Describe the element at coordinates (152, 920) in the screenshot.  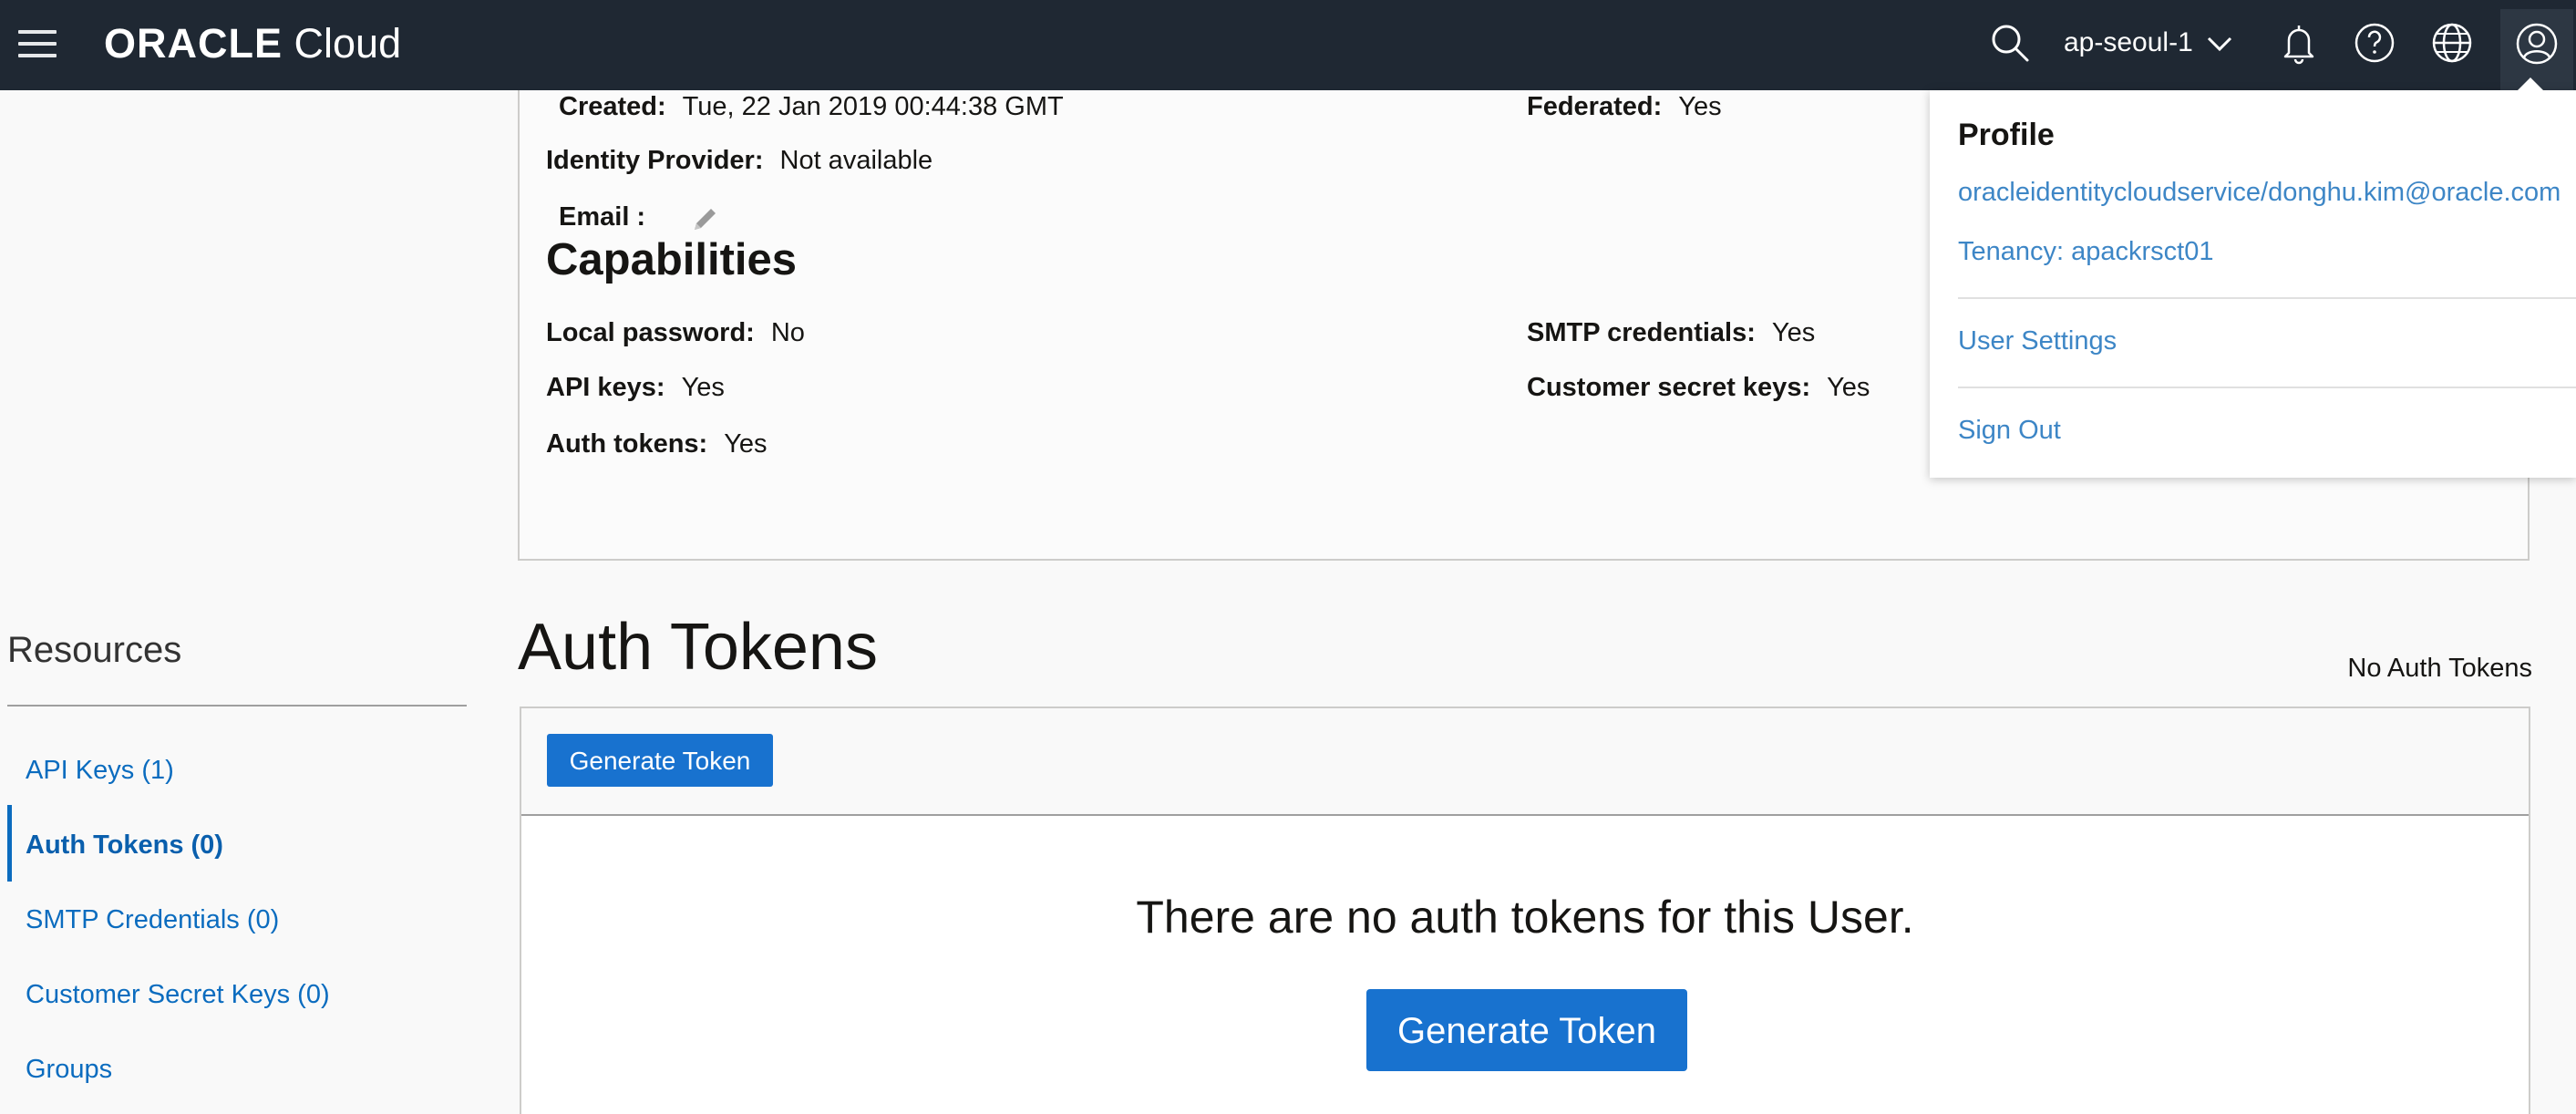
I see `sidebar-item-smtp-credentials: SMTP Credentials (0)` at that location.